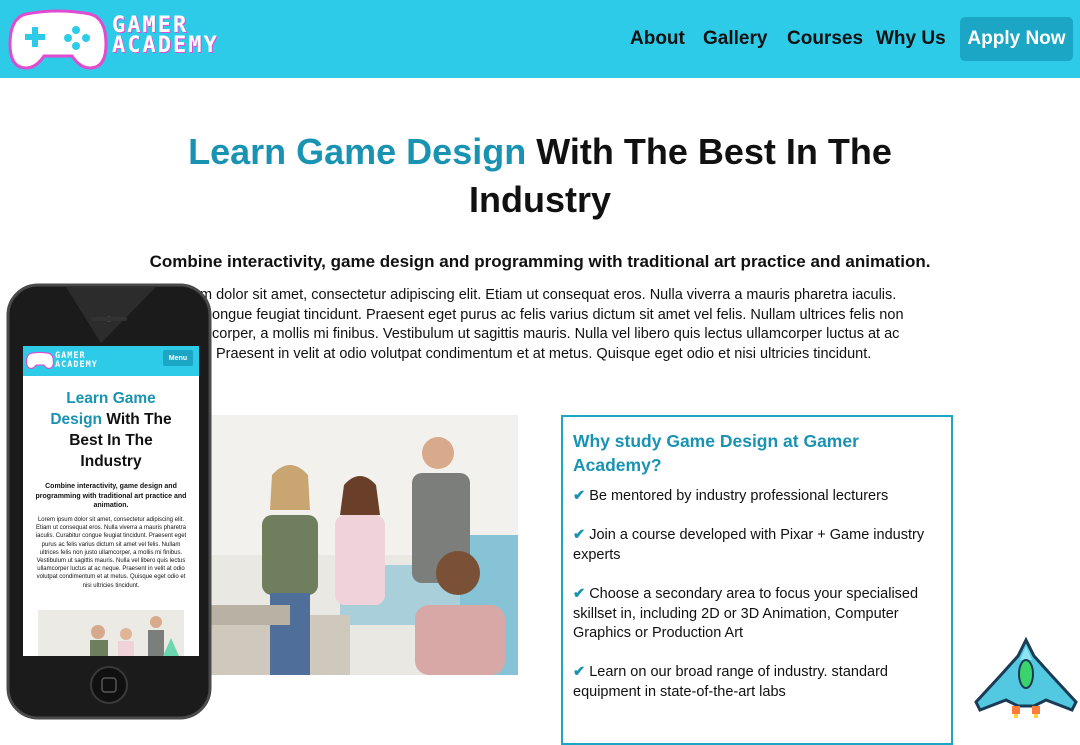  What do you see at coordinates (1016, 39) in the screenshot?
I see `apply-now-button: Apply Now` at bounding box center [1016, 39].